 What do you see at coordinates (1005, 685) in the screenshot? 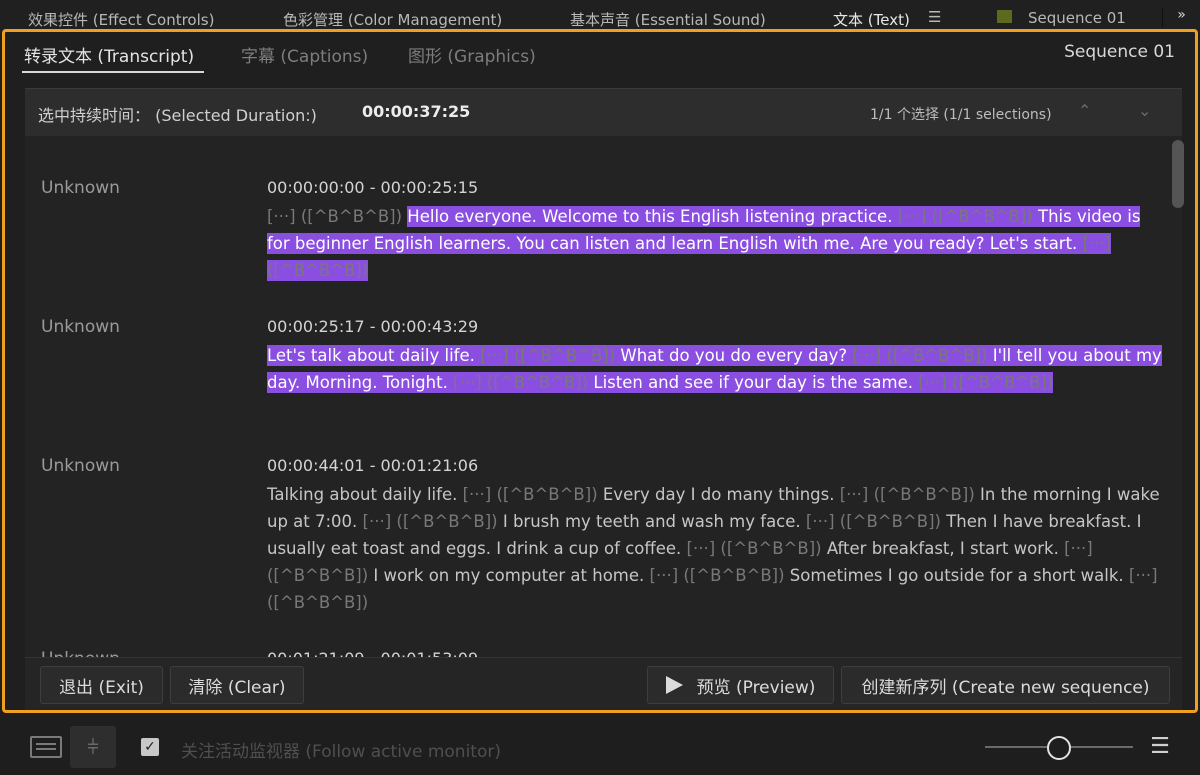
I see `create-new-sequence-button: 创建新序列 (Create new sequence)` at bounding box center [1005, 685].